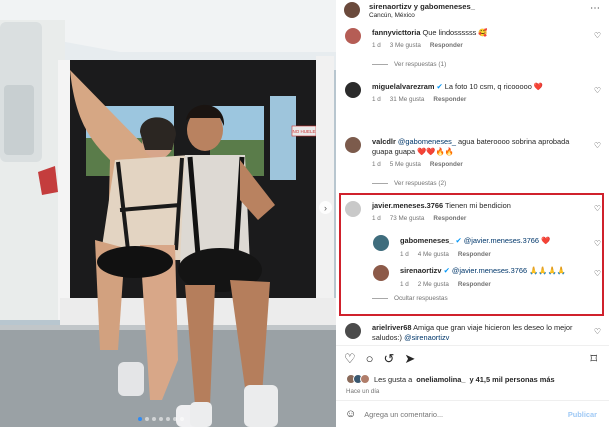  Describe the element at coordinates (393, 379) in the screenshot. I see `likes-prefix: Les gusta a` at that location.